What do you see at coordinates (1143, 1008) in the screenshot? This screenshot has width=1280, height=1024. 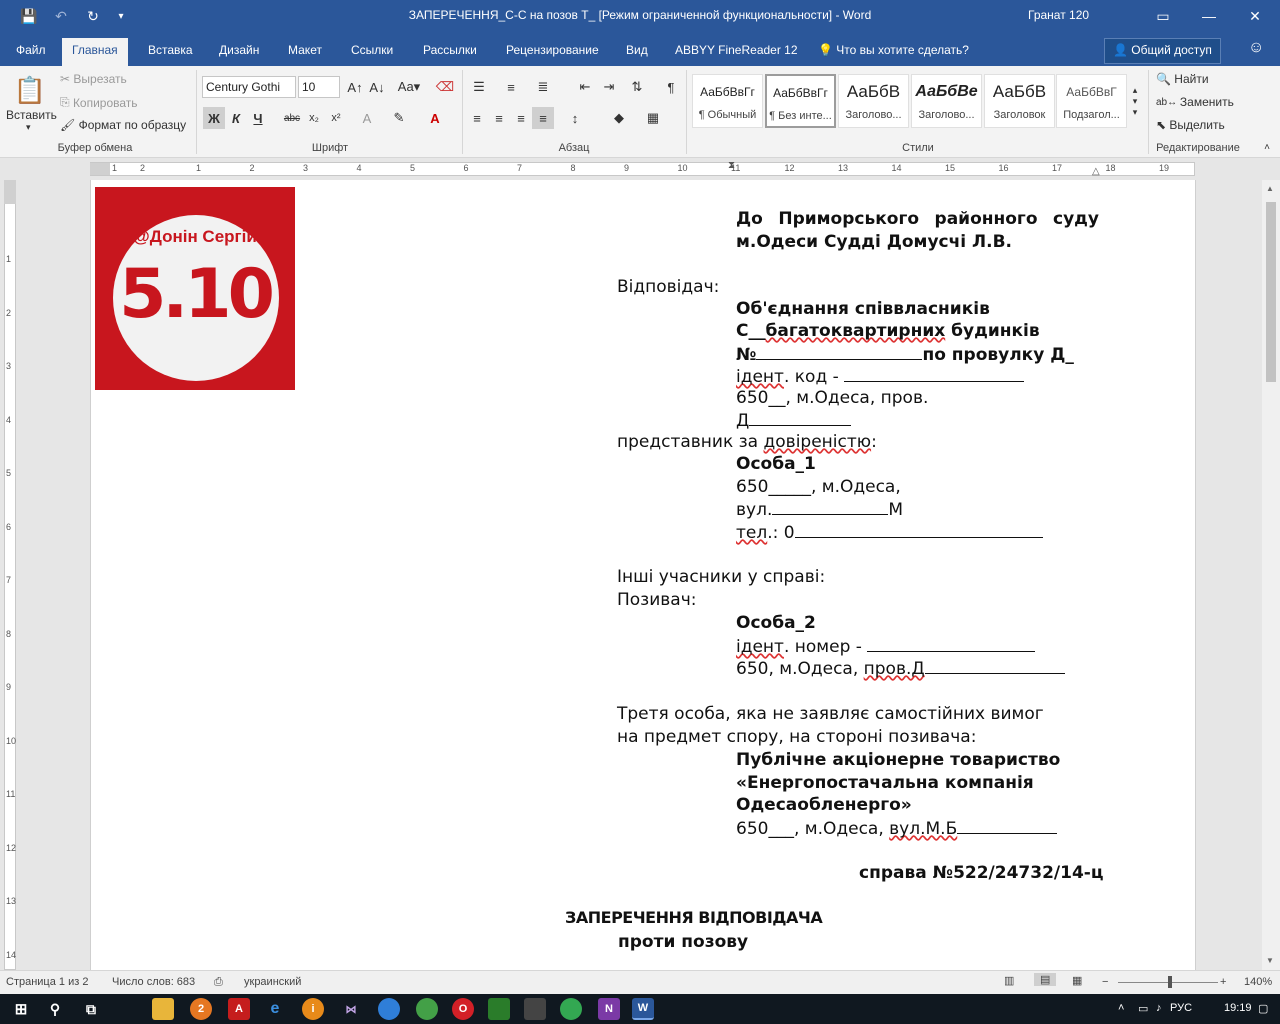 I see `tray-network-icon: ▭` at bounding box center [1143, 1008].